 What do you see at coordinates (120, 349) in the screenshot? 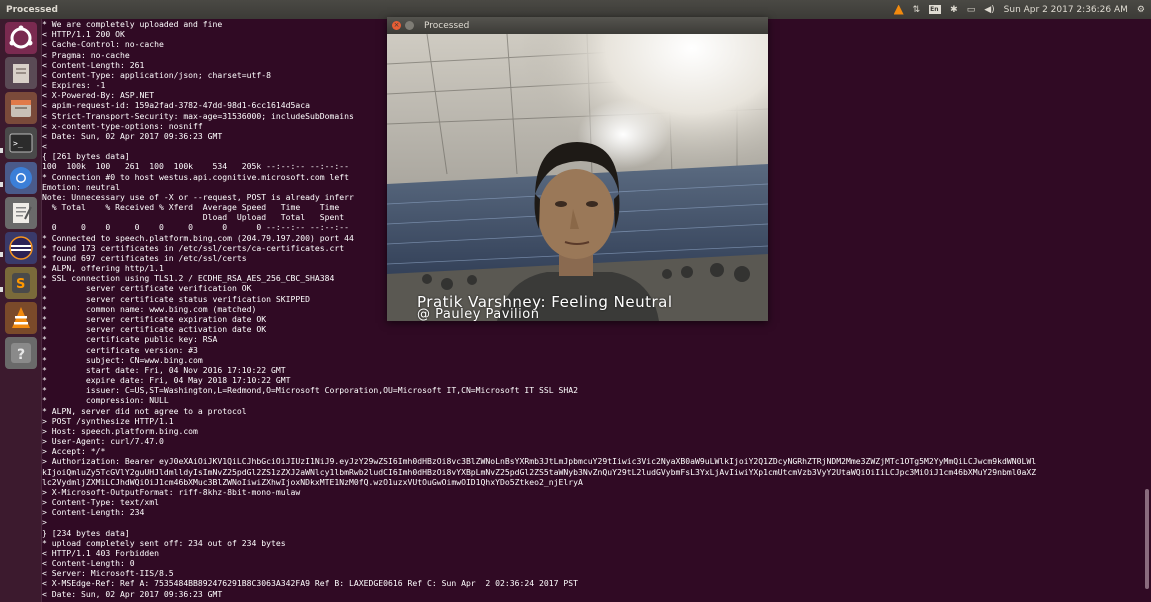
I see `terminal-line: * certificate version: #3` at bounding box center [120, 349].